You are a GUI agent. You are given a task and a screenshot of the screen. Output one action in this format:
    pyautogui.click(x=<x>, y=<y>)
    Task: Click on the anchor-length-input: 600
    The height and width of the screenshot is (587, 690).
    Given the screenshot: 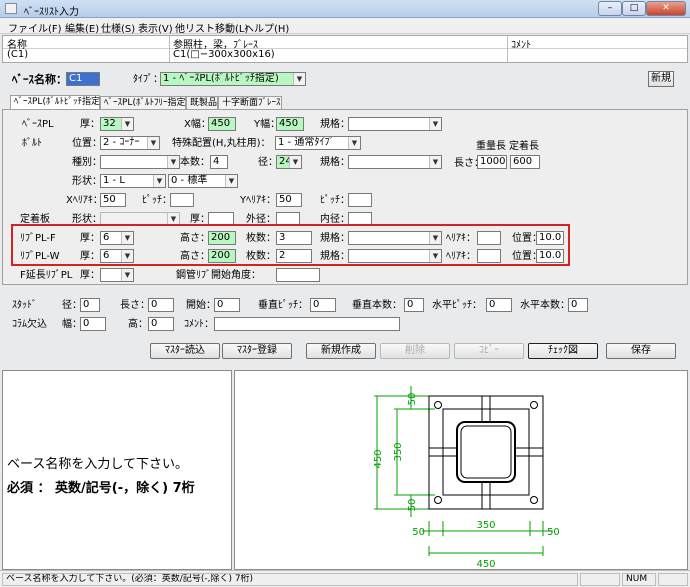 What is the action you would take?
    pyautogui.click(x=525, y=162)
    